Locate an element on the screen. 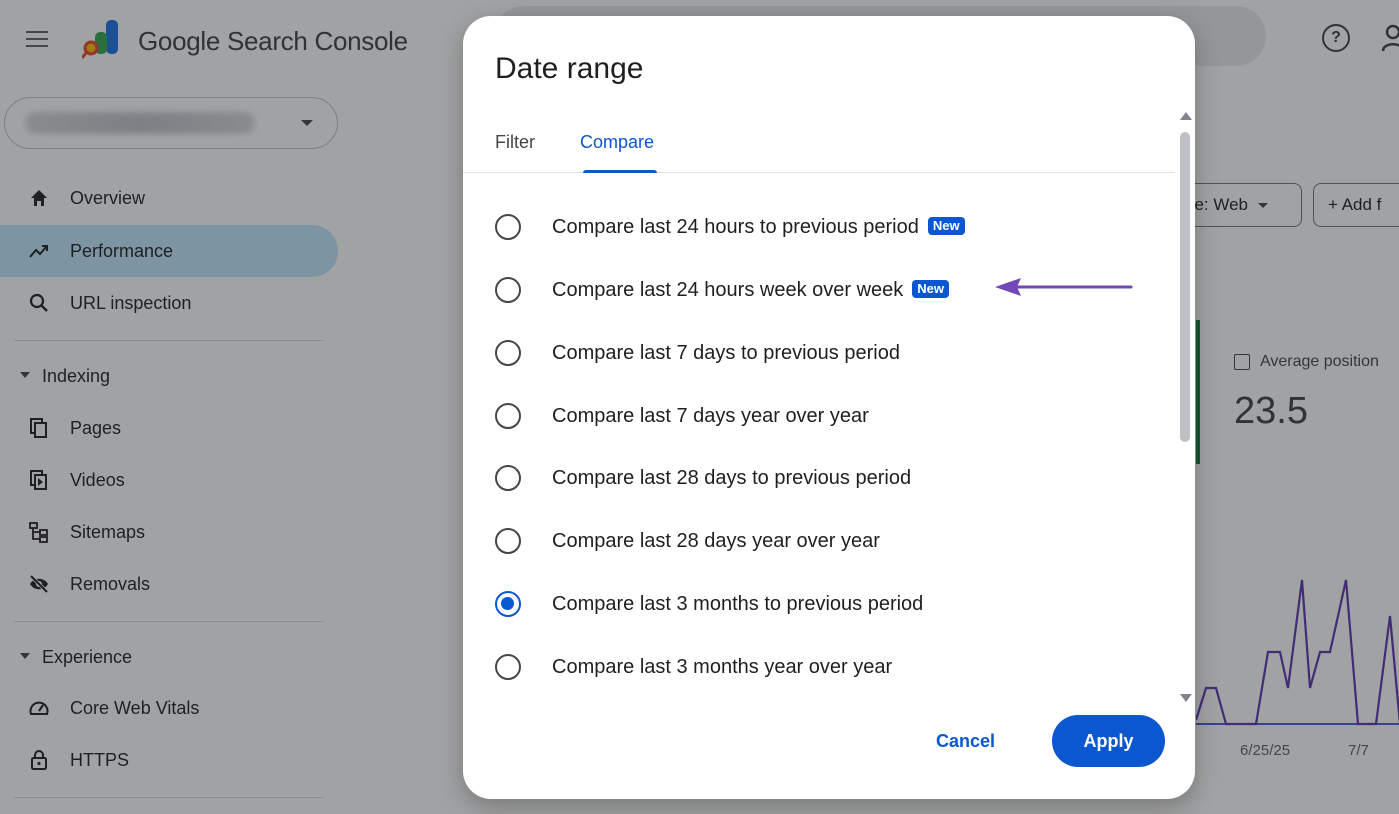 The image size is (1399, 814). apply-button: Apply is located at coordinates (1108, 741).